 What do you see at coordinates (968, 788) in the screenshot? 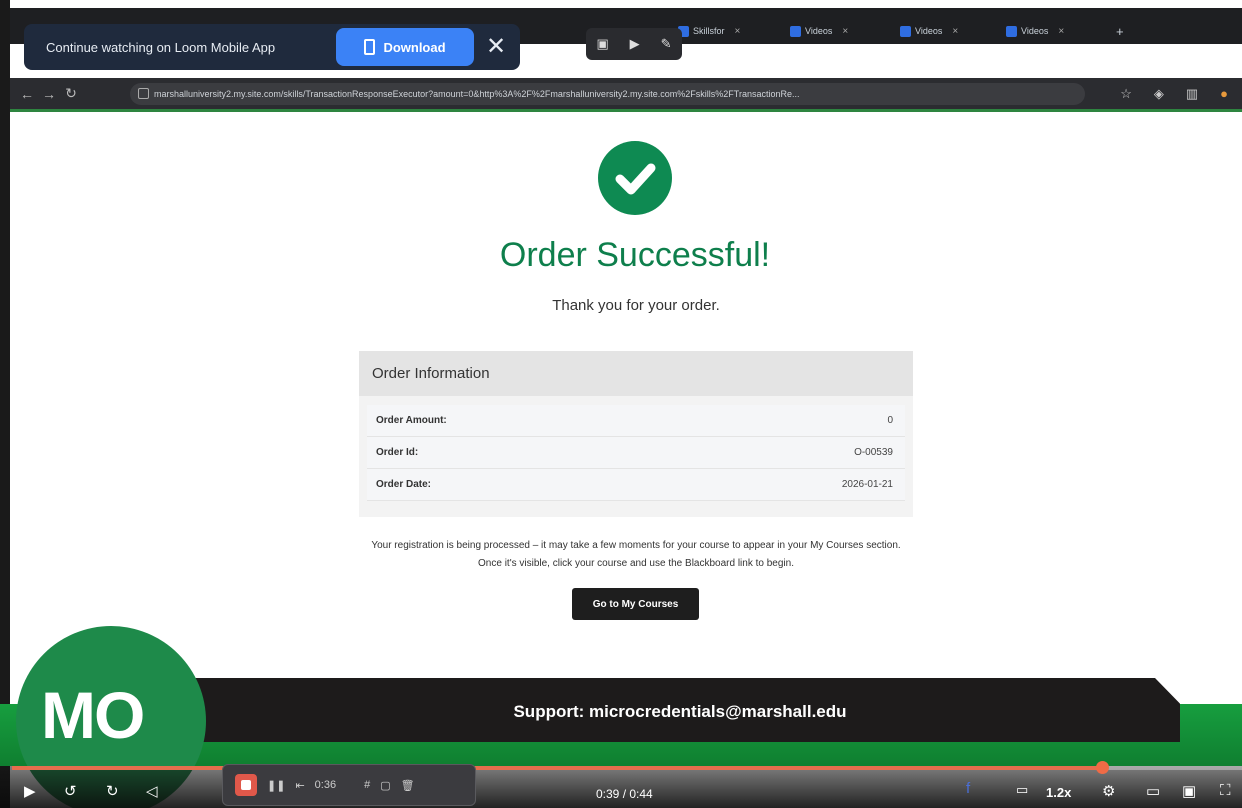
I see `facebook-icon: f` at bounding box center [968, 788].